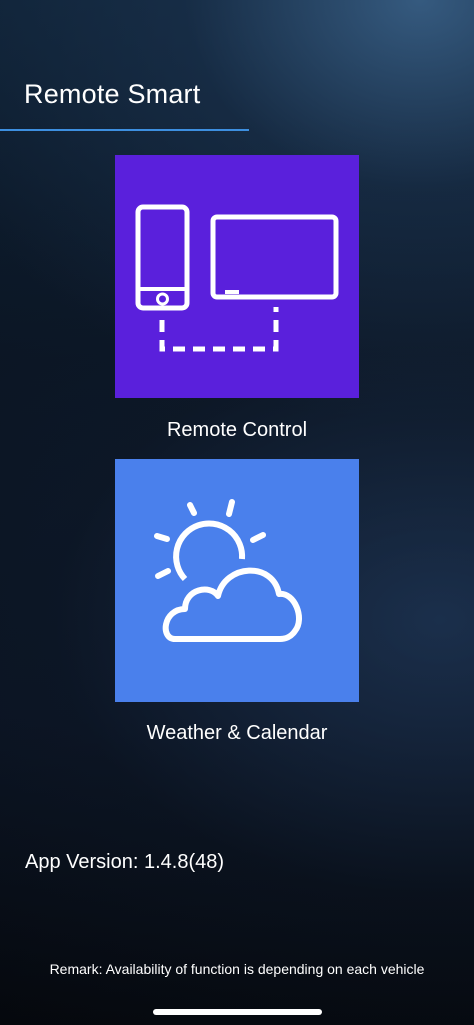 This screenshot has height=1025, width=474. Describe the element at coordinates (237, 733) in the screenshot. I see `weather-calendar-label: Weather & Calendar` at that location.